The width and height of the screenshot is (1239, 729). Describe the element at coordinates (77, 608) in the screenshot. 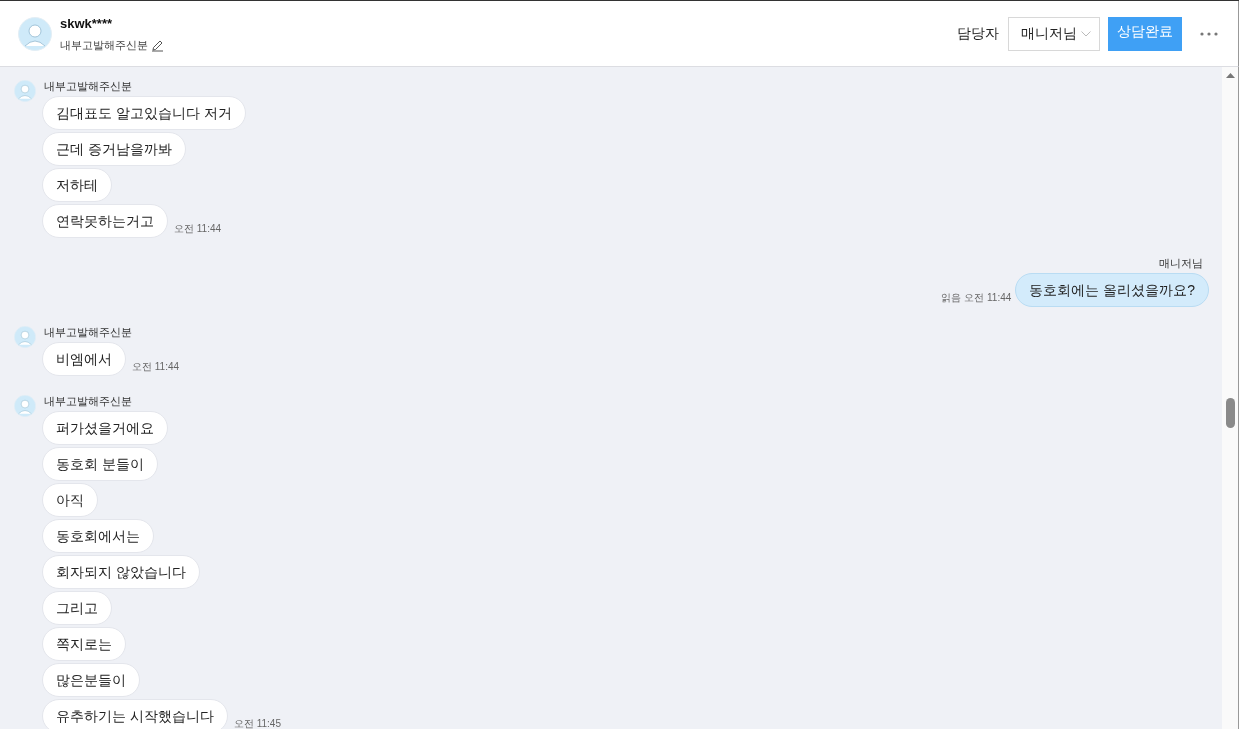

I see `message-bubble: 그리고` at that location.